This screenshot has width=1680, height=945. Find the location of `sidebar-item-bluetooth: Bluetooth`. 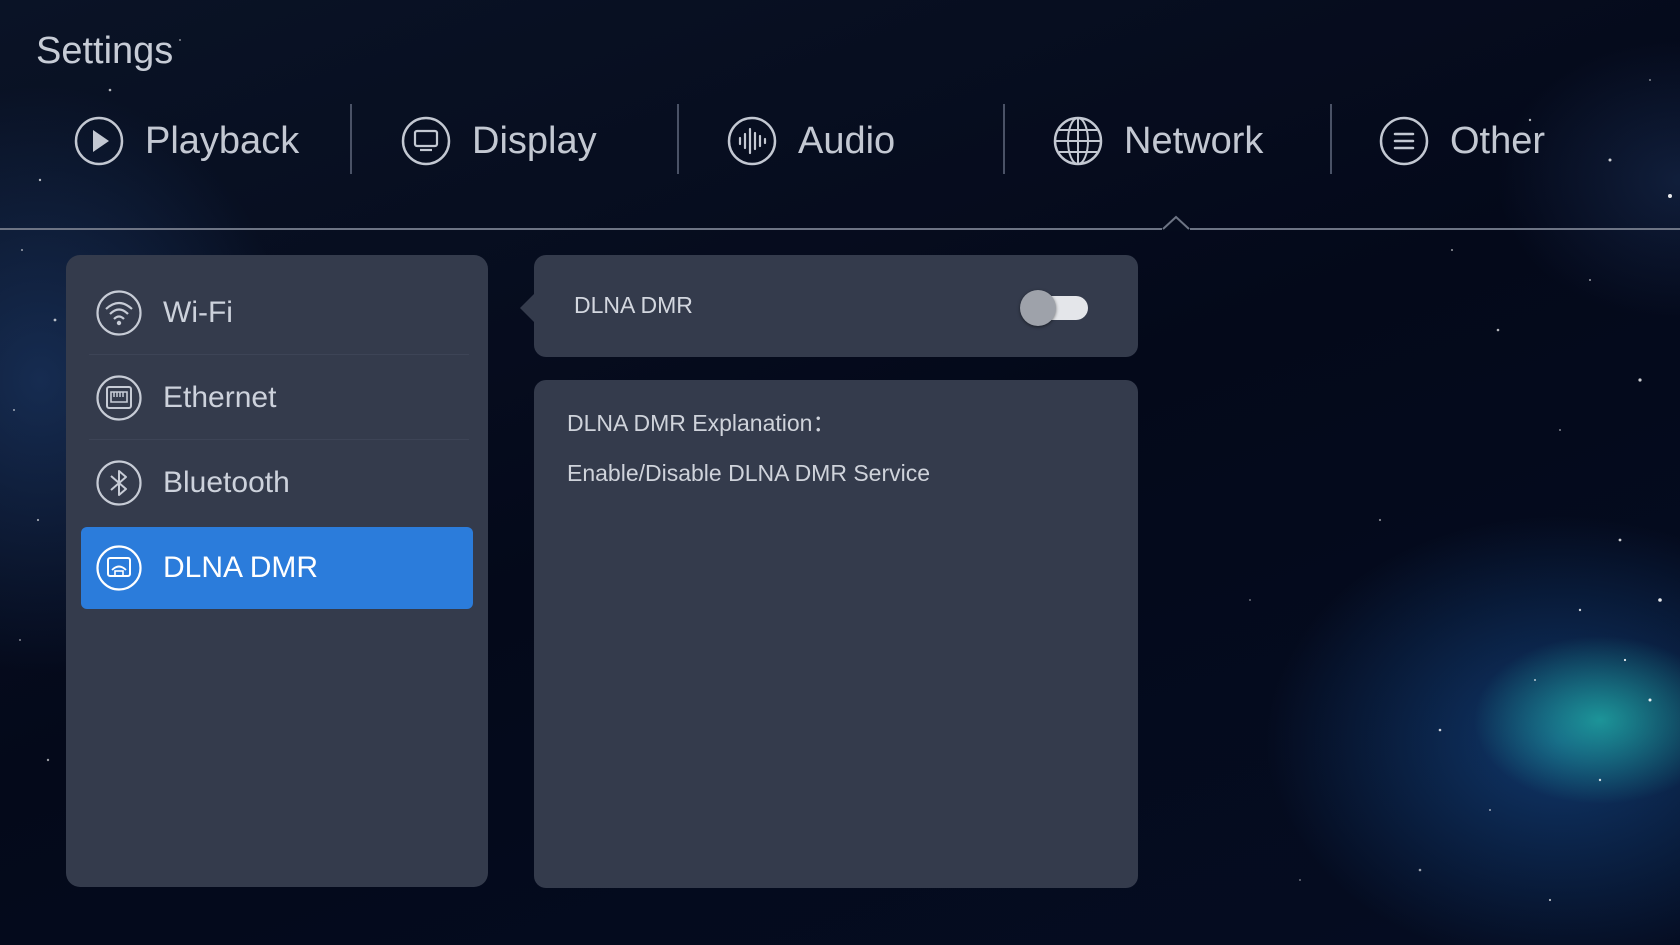

sidebar-item-bluetooth: Bluetooth is located at coordinates (277, 483).